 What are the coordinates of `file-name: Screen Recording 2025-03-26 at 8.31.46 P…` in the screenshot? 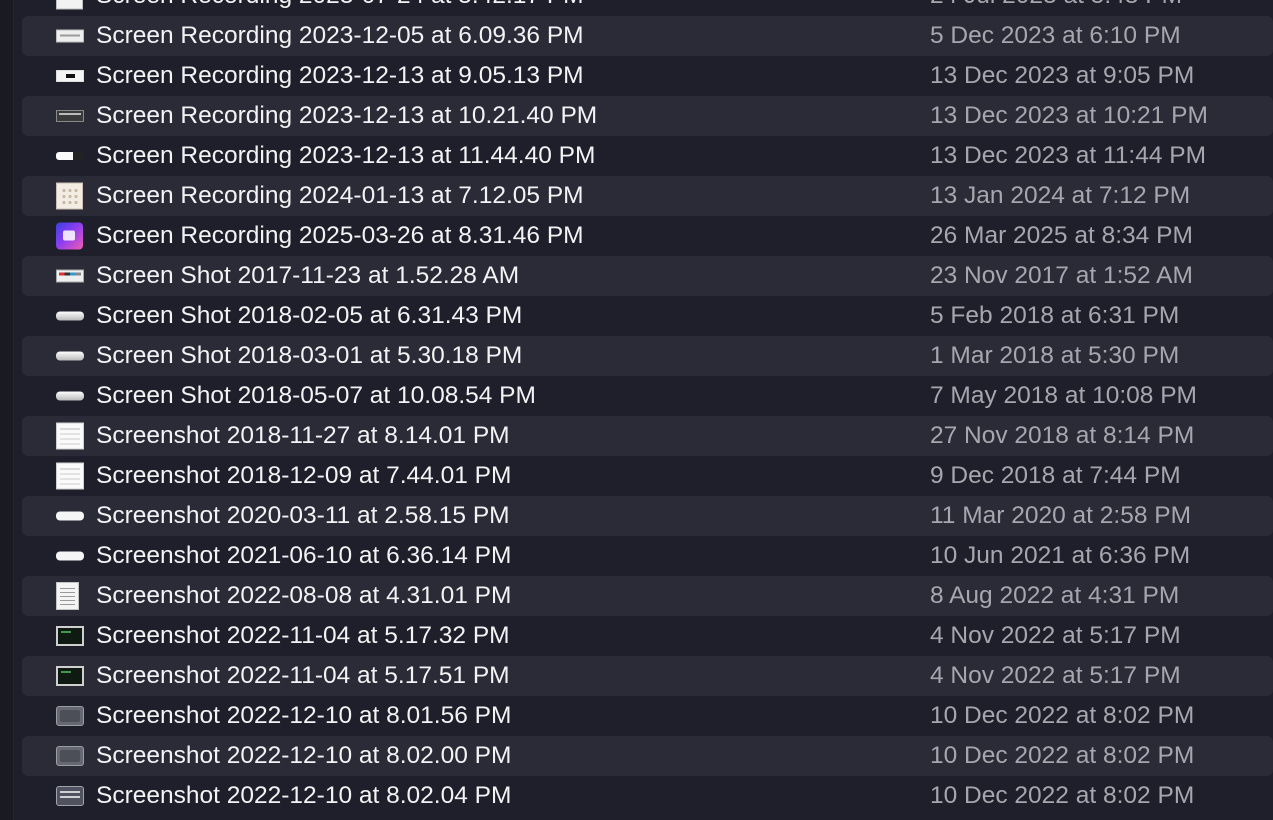 It's located at (340, 235).